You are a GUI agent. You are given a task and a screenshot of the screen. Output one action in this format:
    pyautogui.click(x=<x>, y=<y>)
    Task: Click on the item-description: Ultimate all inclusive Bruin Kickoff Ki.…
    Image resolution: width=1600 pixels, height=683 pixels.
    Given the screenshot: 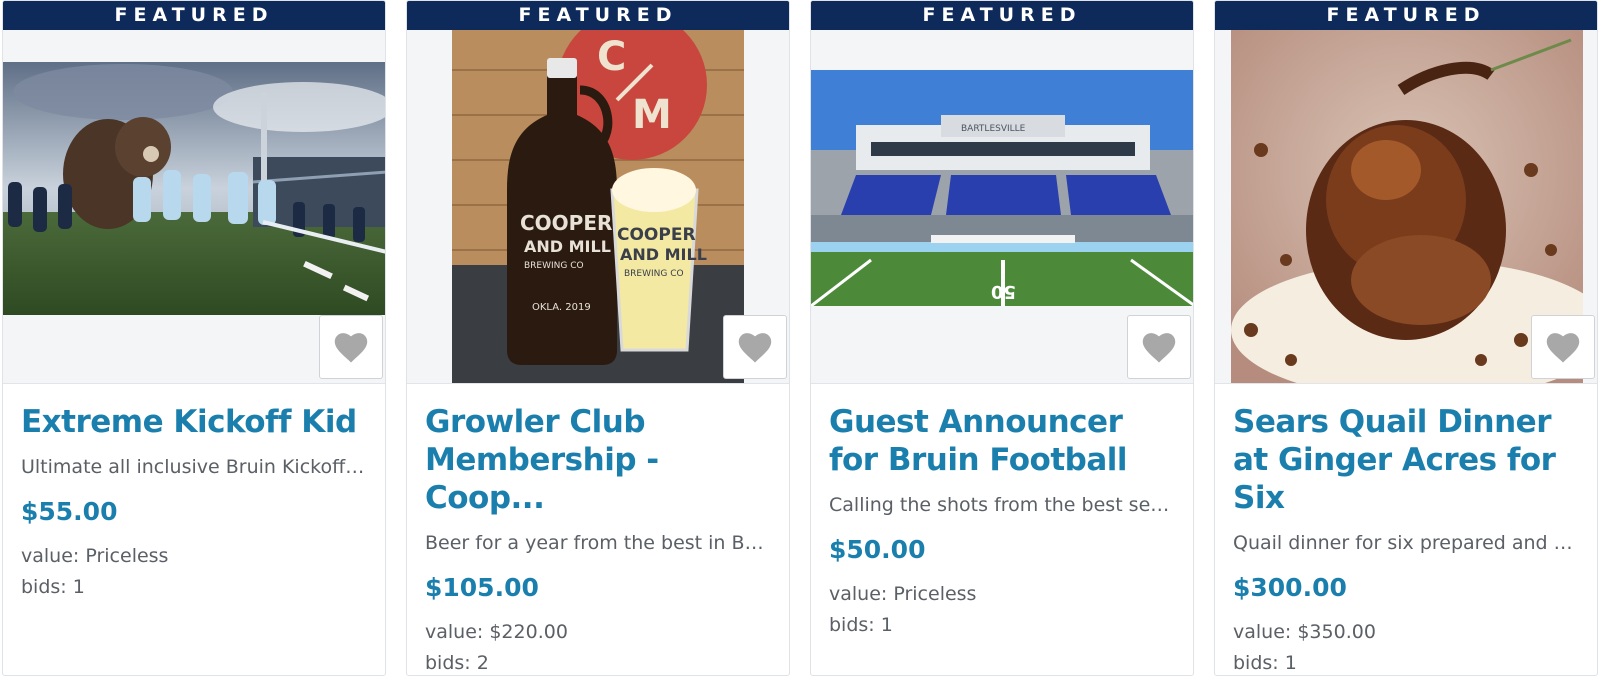 What is the action you would take?
    pyautogui.click(x=194, y=467)
    